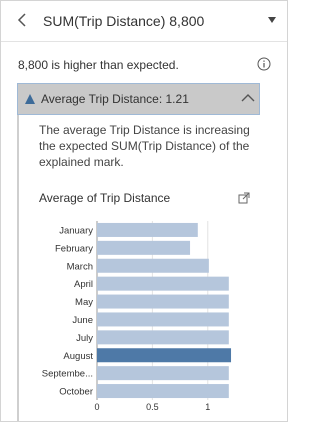 This screenshot has width=320, height=422. I want to click on menu-dropdown-button, so click(272, 20).